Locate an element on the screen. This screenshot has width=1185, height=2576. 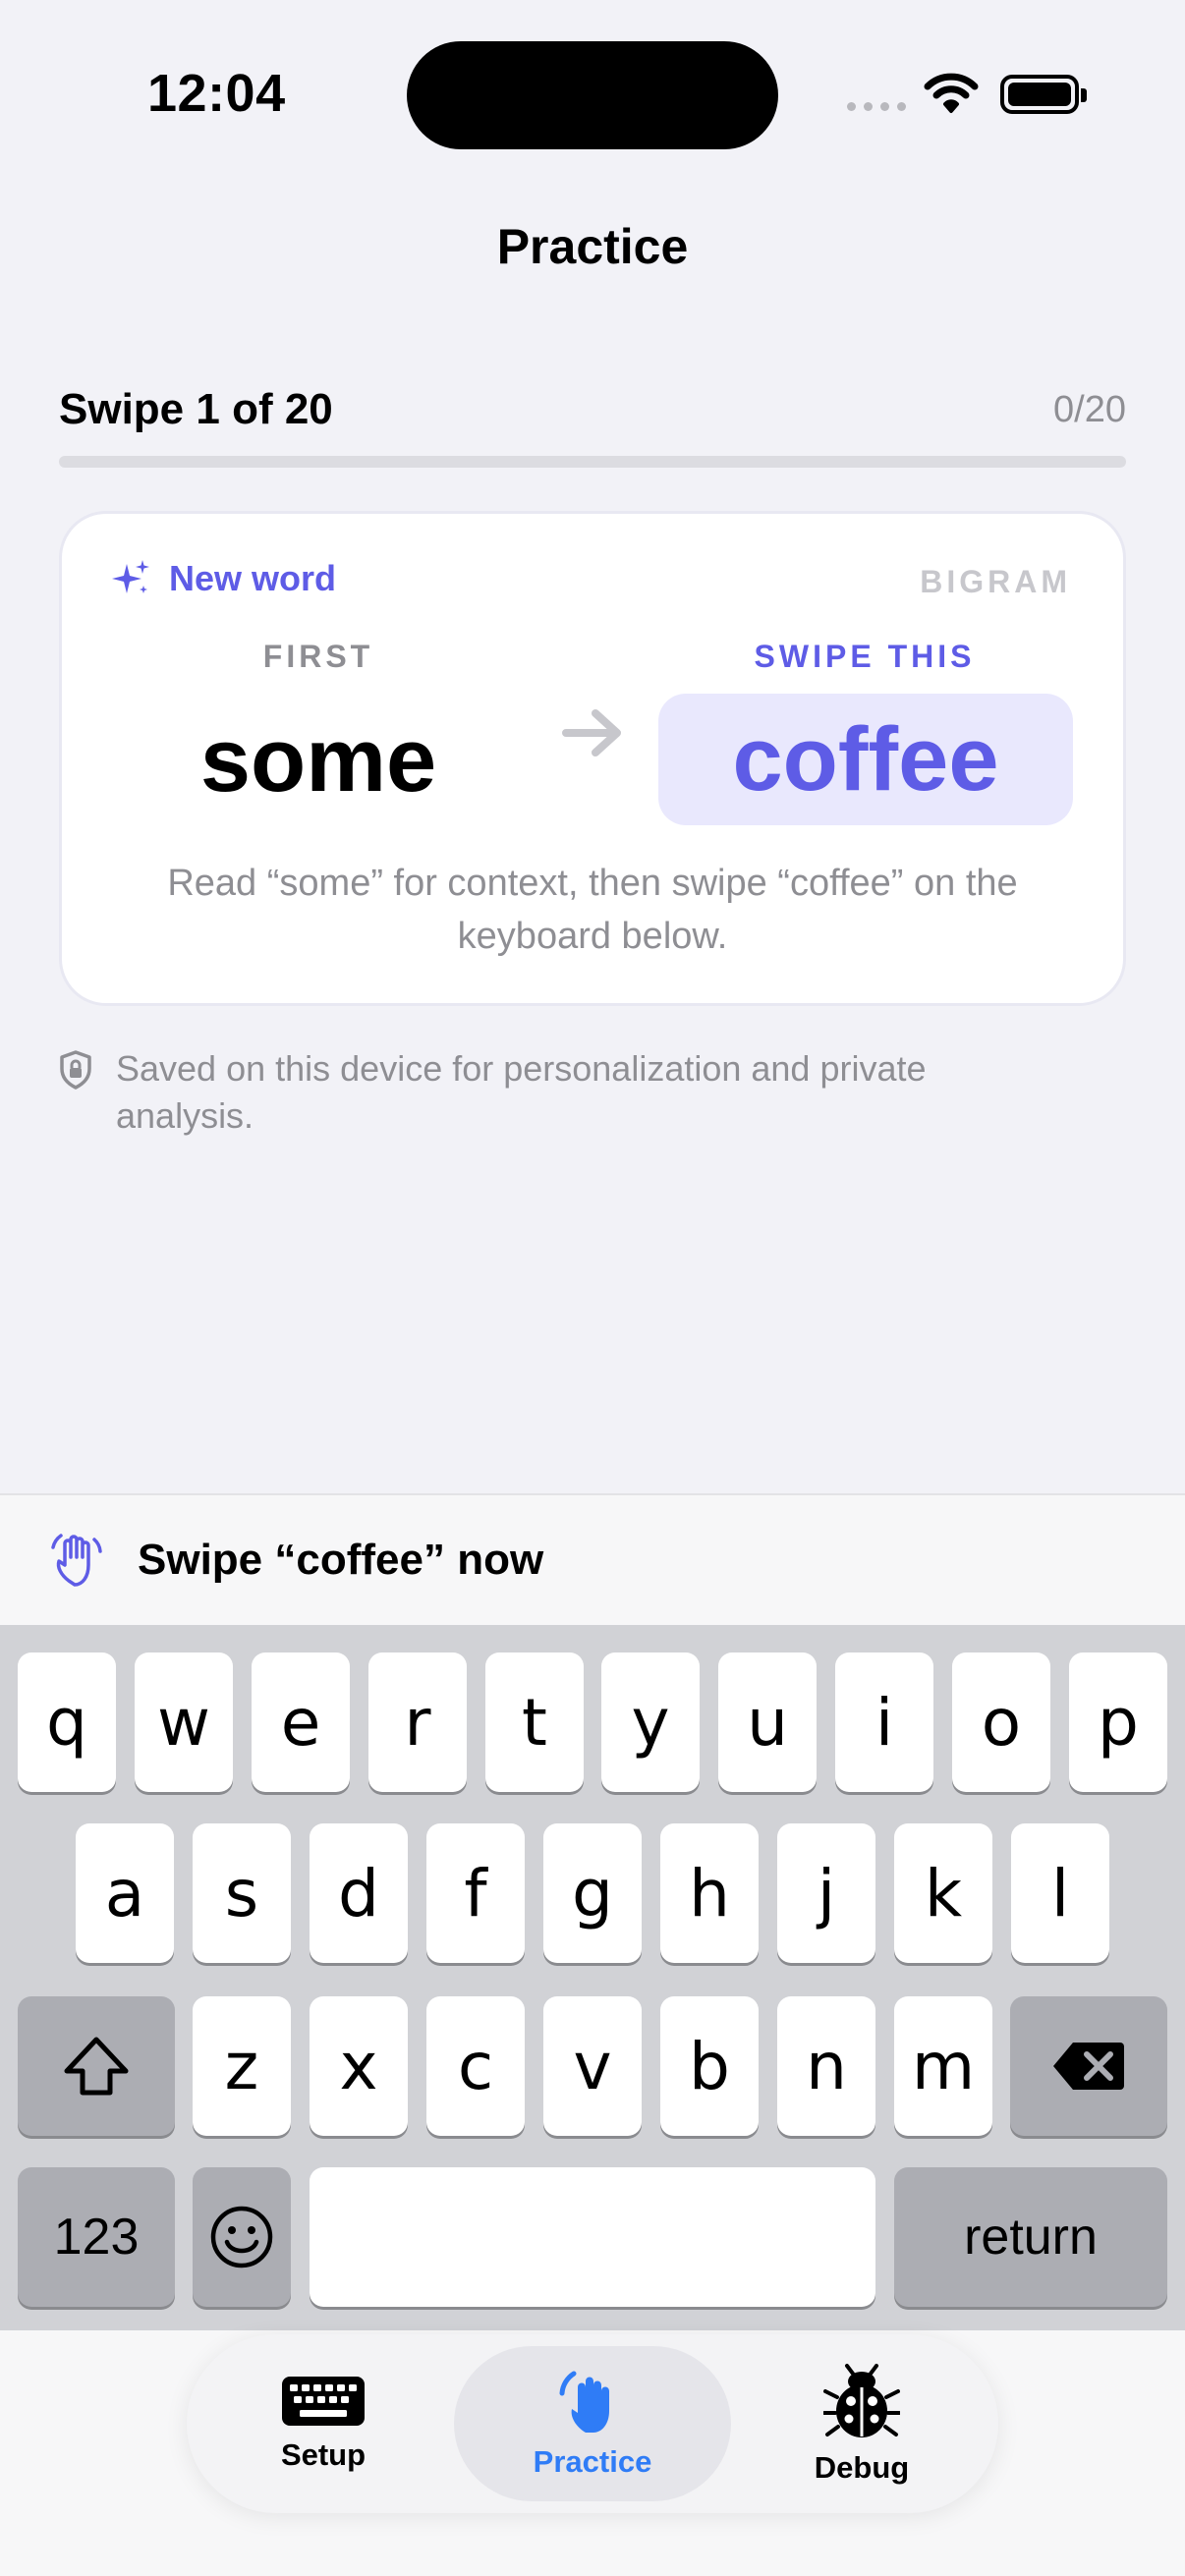
tab-debug-label: Debug is located at coordinates (862, 2467).